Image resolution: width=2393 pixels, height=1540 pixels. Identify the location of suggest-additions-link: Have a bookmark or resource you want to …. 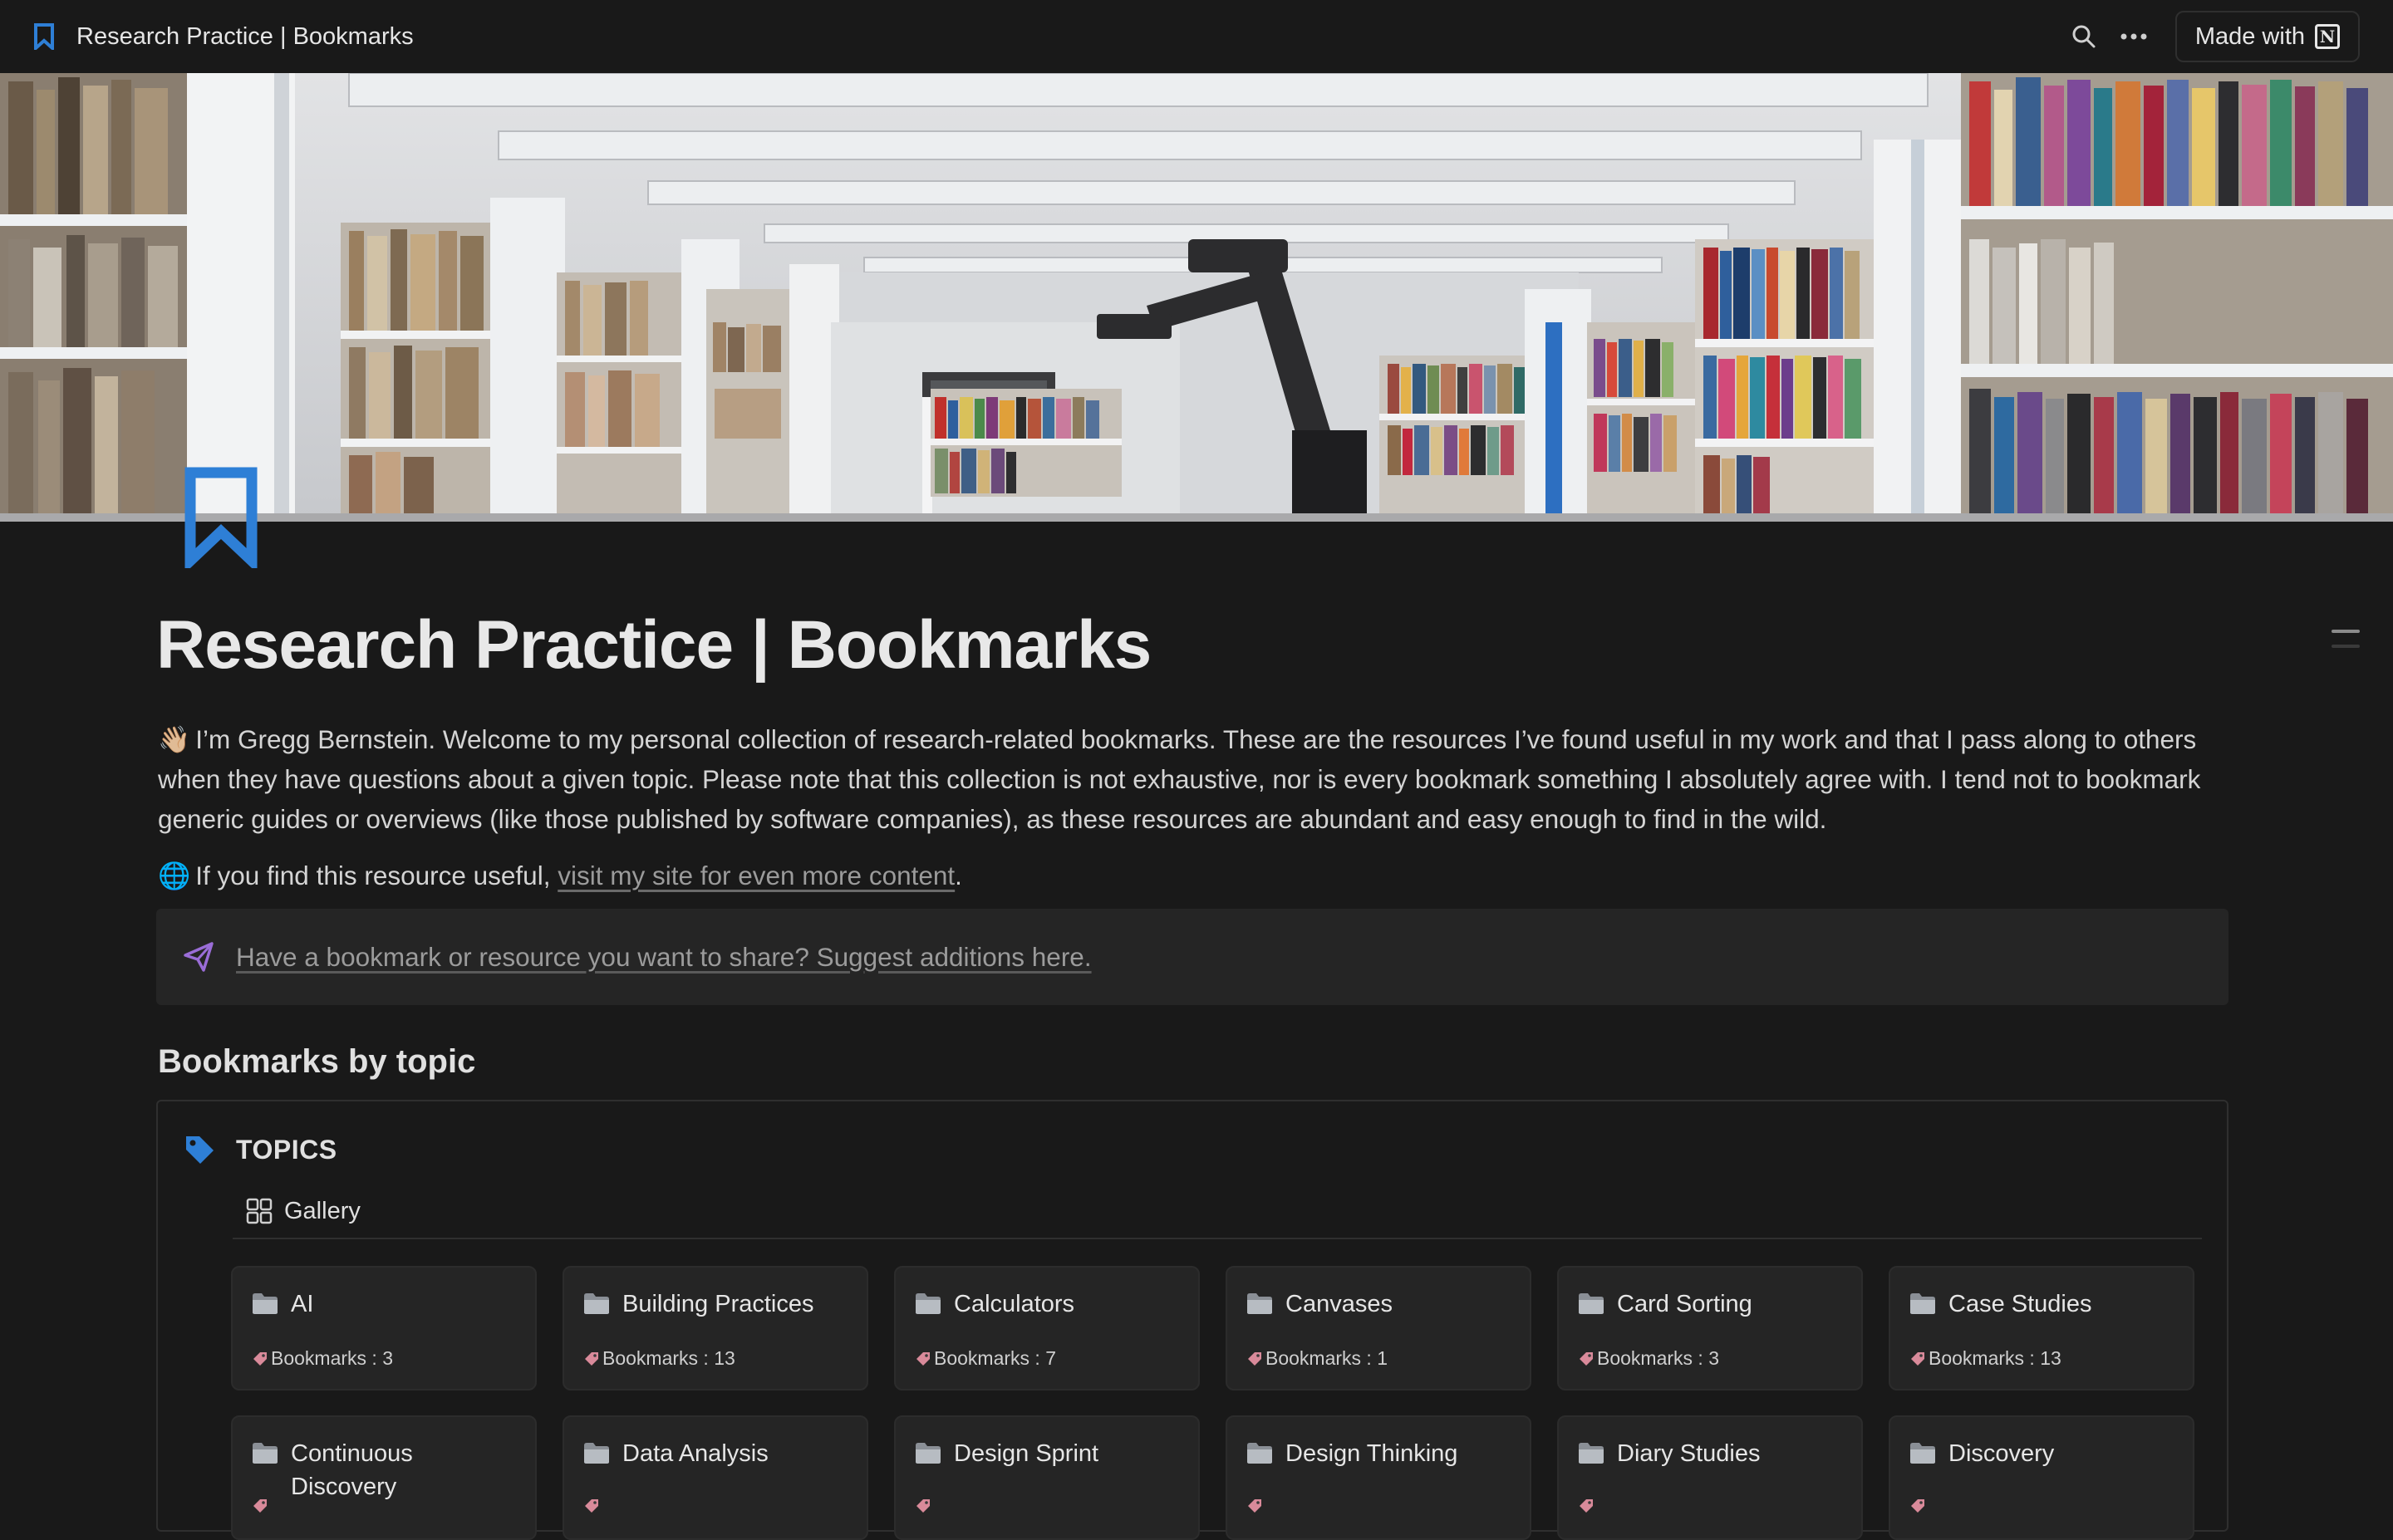
(664, 957).